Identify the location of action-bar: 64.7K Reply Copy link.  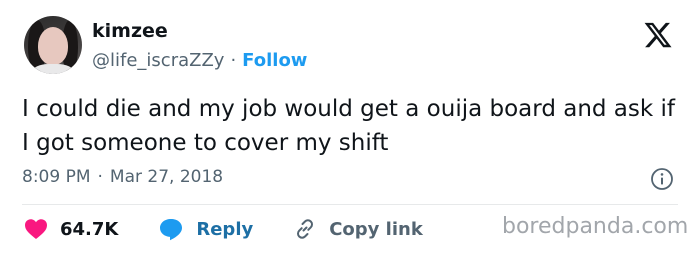
(243, 229).